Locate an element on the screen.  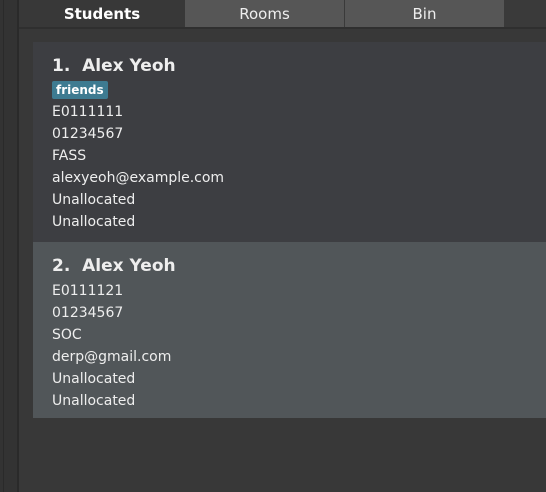
student-id: E0111121 is located at coordinates (88, 291).